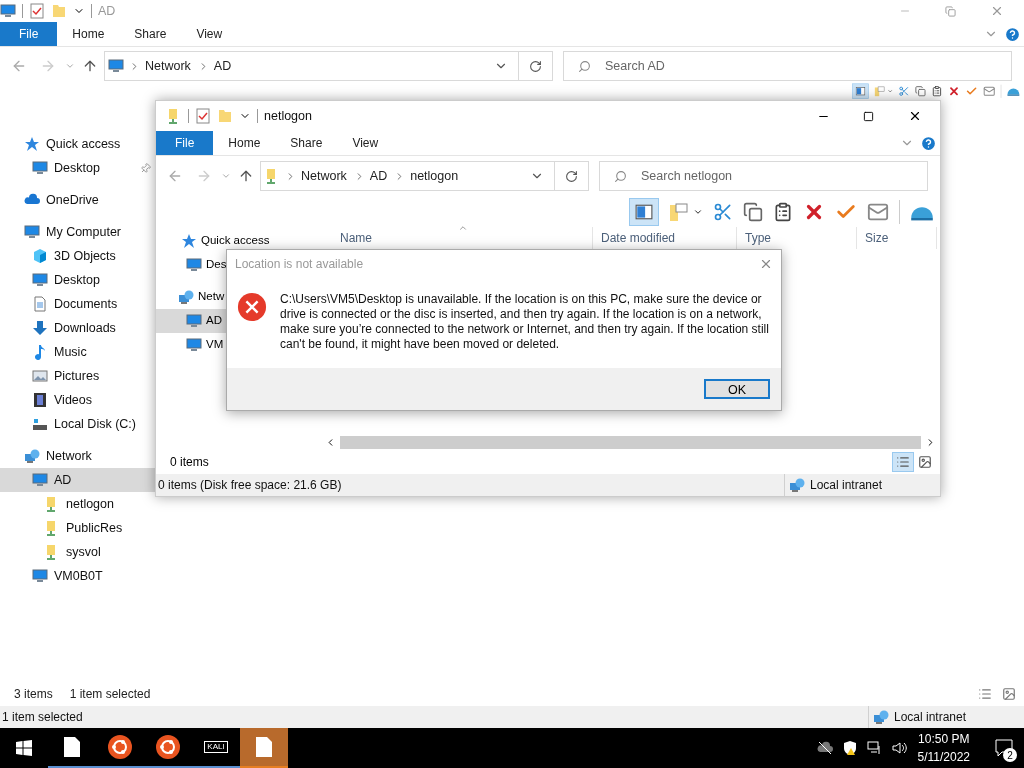  Describe the element at coordinates (847, 485) in the screenshot. I see `zone-label: Local intranet` at that location.